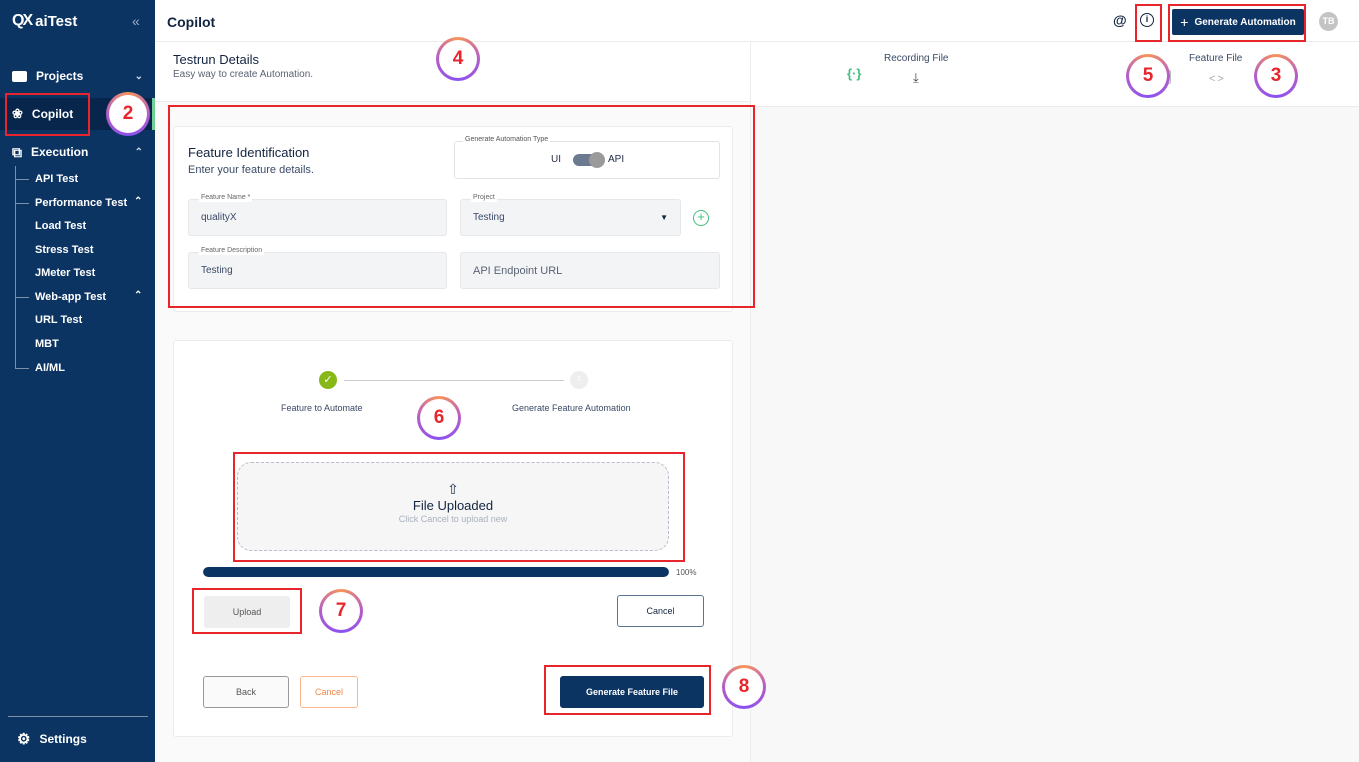  I want to click on info-icon: i, so click(1147, 20).